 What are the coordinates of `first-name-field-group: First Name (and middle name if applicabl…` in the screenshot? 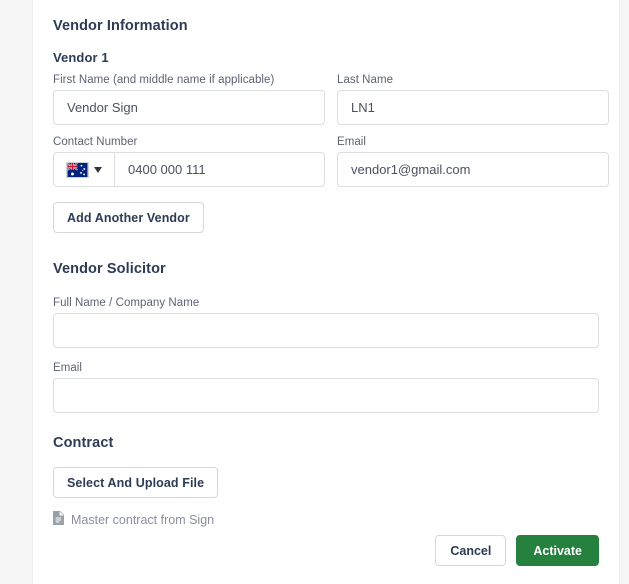 It's located at (189, 99).